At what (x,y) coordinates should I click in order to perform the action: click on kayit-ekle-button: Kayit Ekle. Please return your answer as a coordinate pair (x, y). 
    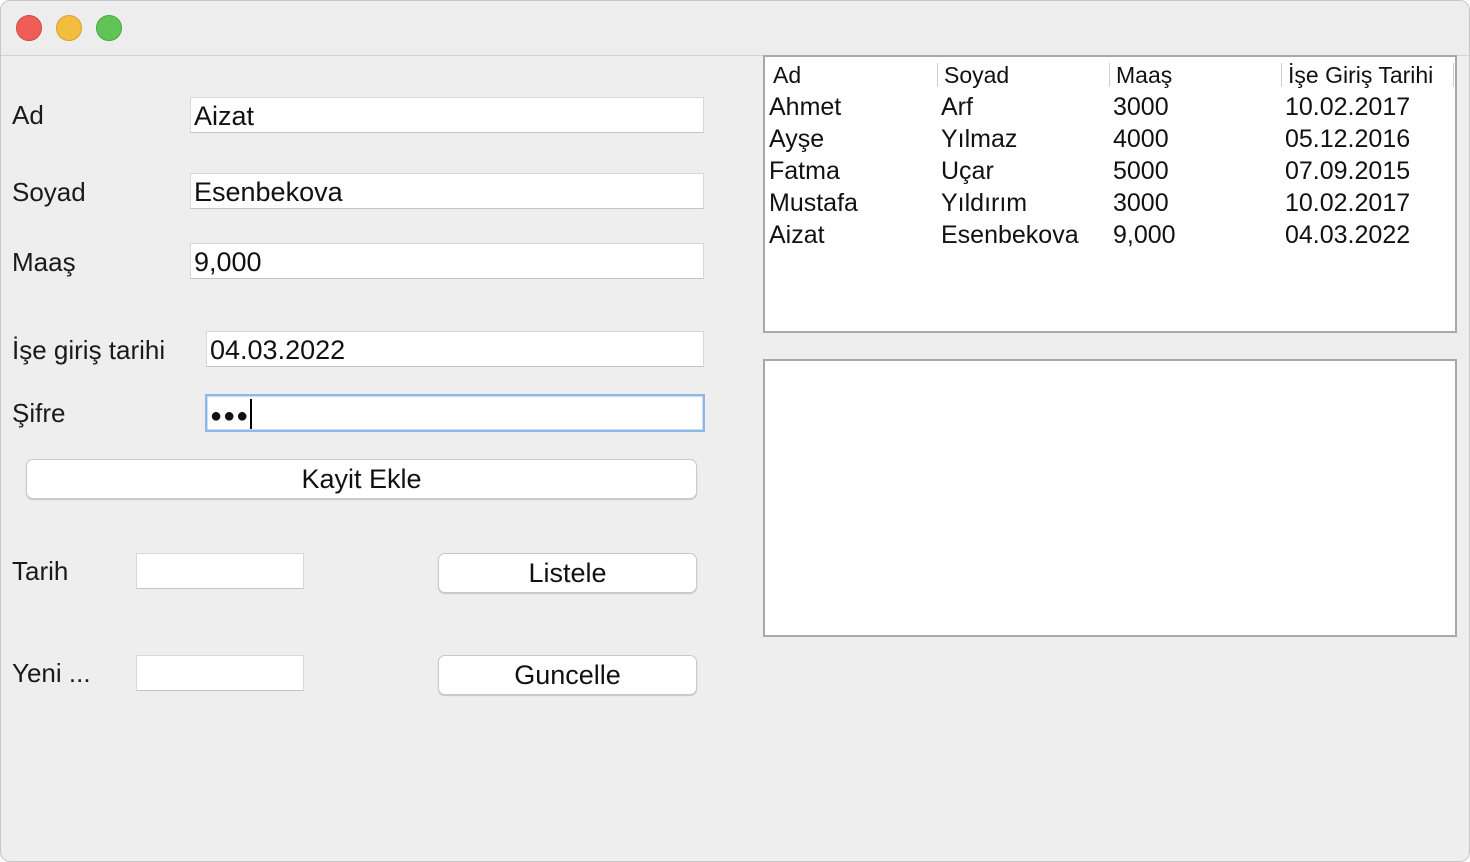
    Looking at the image, I should click on (361, 479).